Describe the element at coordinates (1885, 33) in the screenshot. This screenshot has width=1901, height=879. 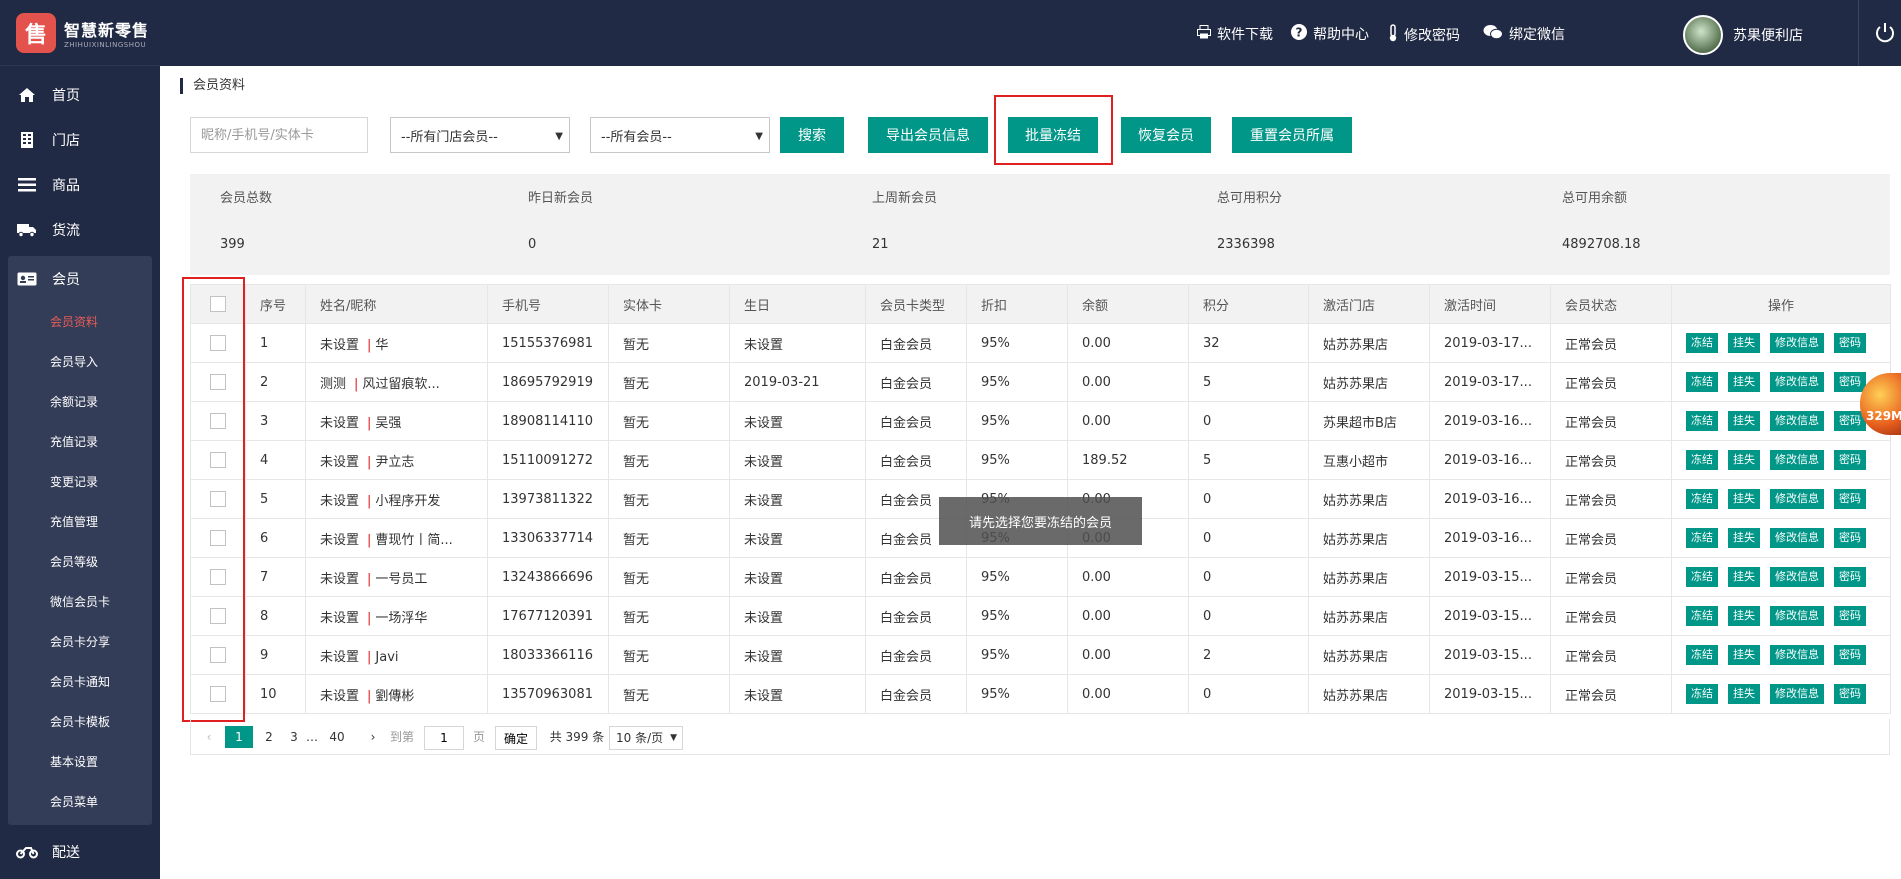
I see `power-icon` at that location.